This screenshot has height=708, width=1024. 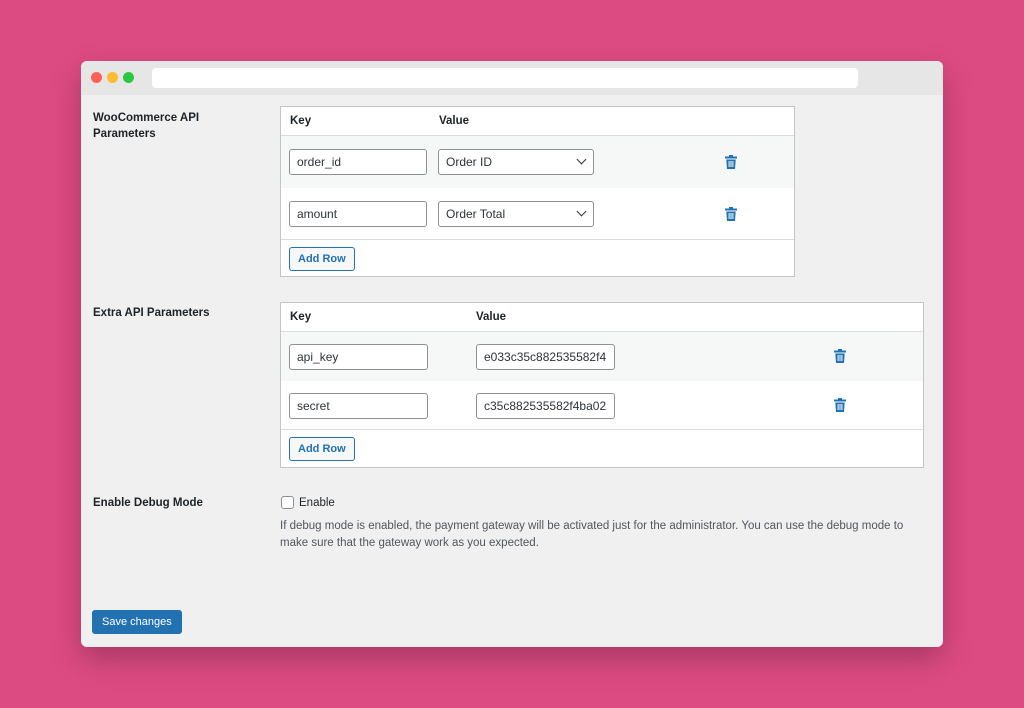 I want to click on maximize-window-button, so click(x=128, y=77).